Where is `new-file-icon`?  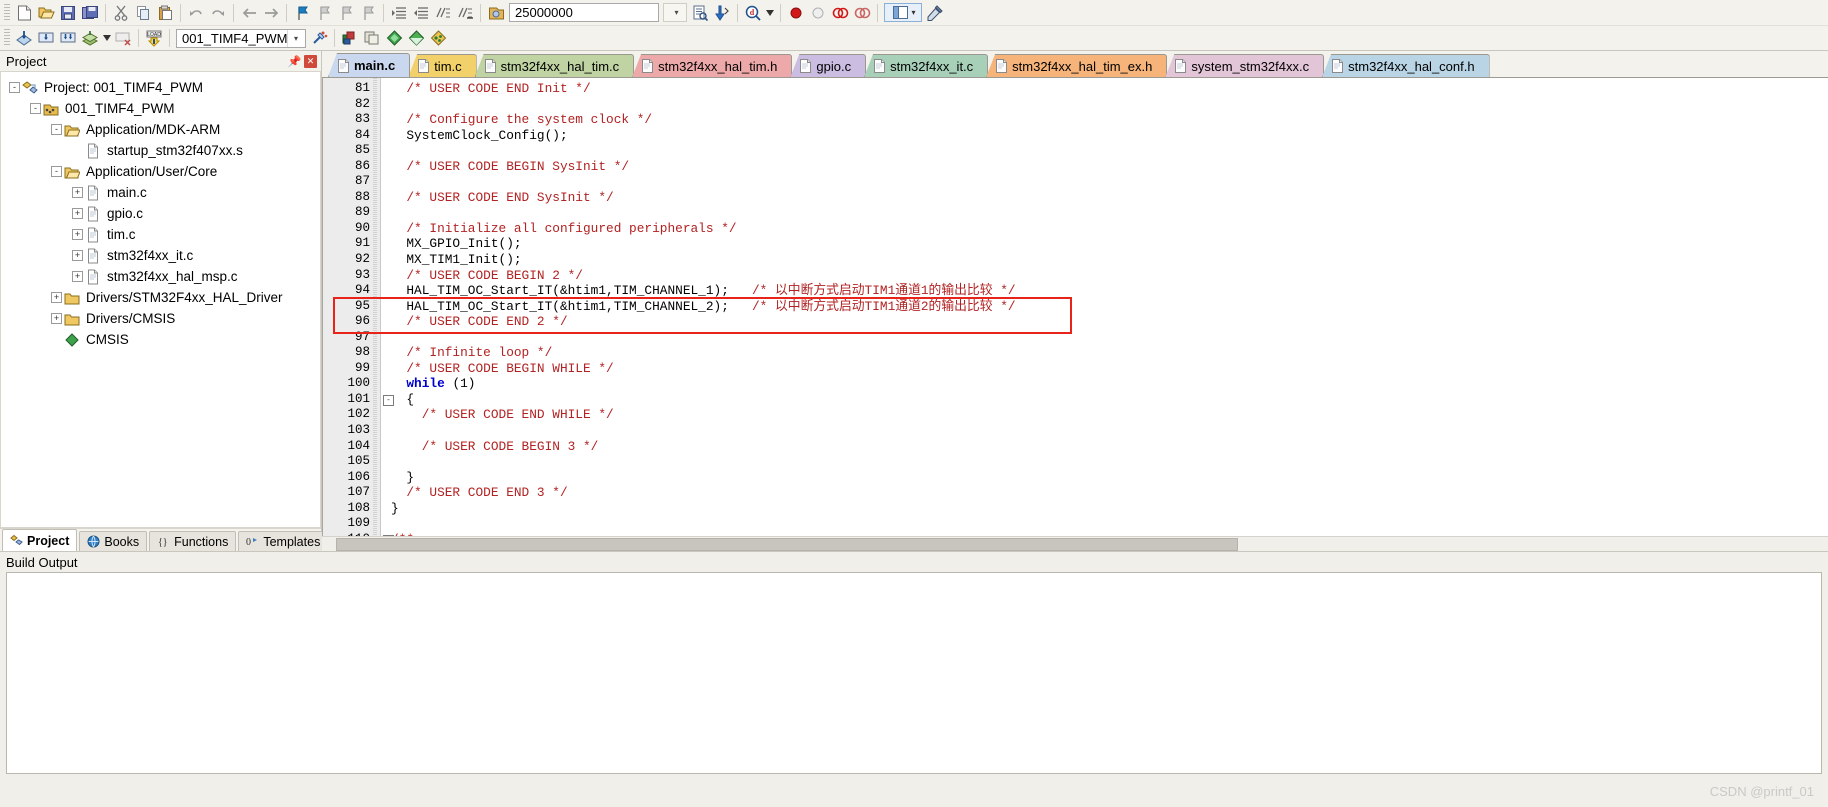 new-file-icon is located at coordinates (24, 12).